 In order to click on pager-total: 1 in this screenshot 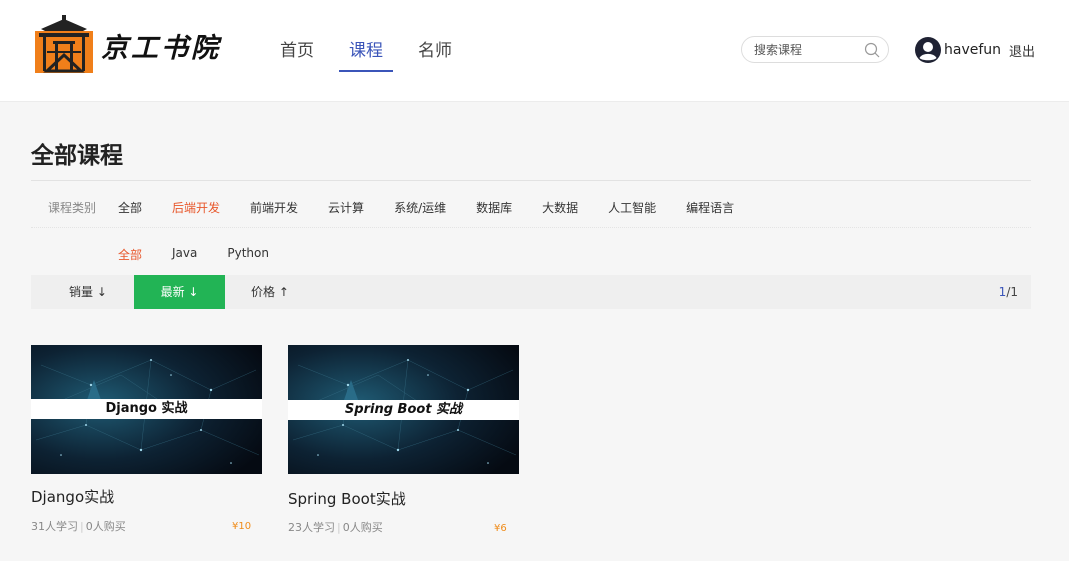, I will do `click(1014, 292)`.